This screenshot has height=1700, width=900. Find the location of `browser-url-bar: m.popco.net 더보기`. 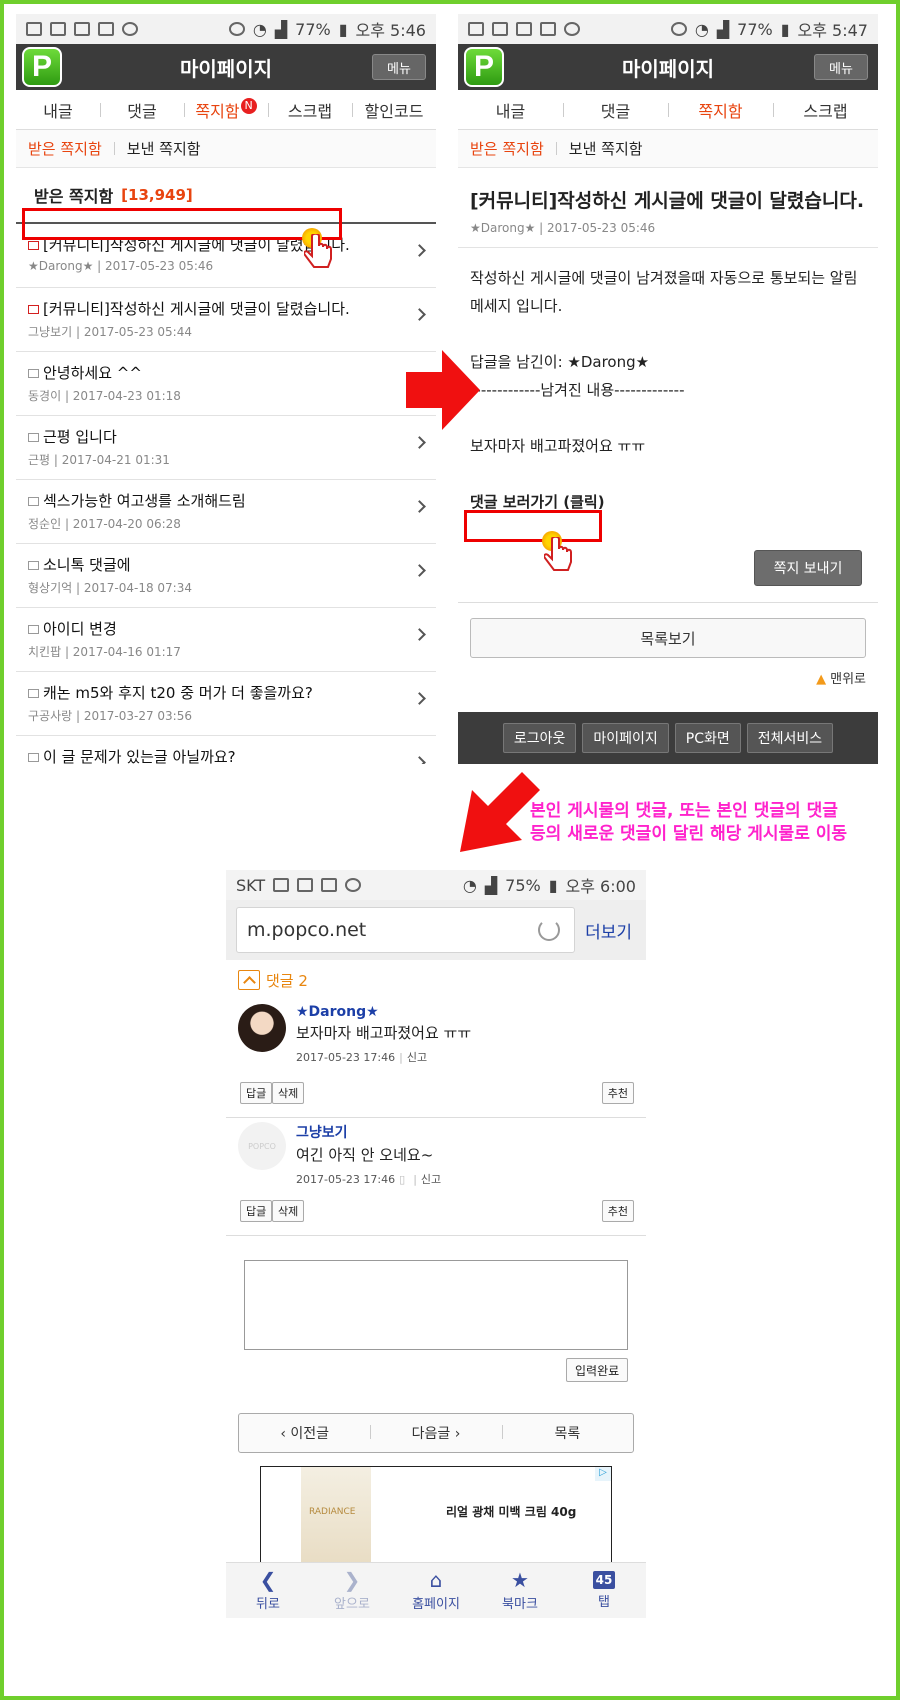

browser-url-bar: m.popco.net 더보기 is located at coordinates (436, 930).